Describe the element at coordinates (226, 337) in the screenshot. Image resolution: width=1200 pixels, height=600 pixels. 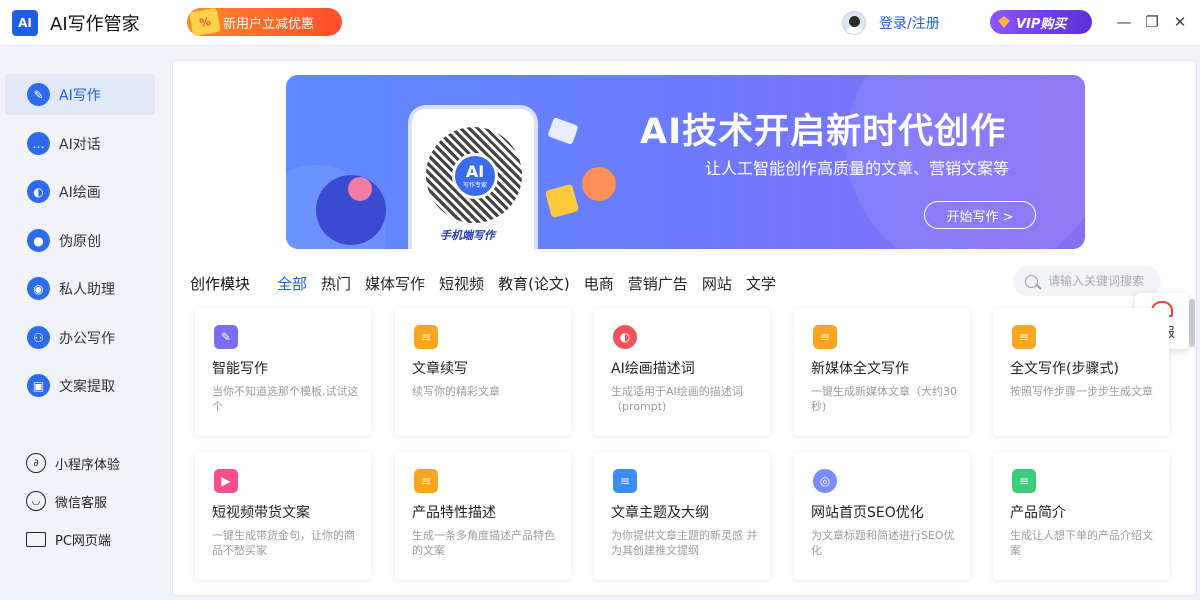
I see `edit-doc-icon: ✎` at that location.